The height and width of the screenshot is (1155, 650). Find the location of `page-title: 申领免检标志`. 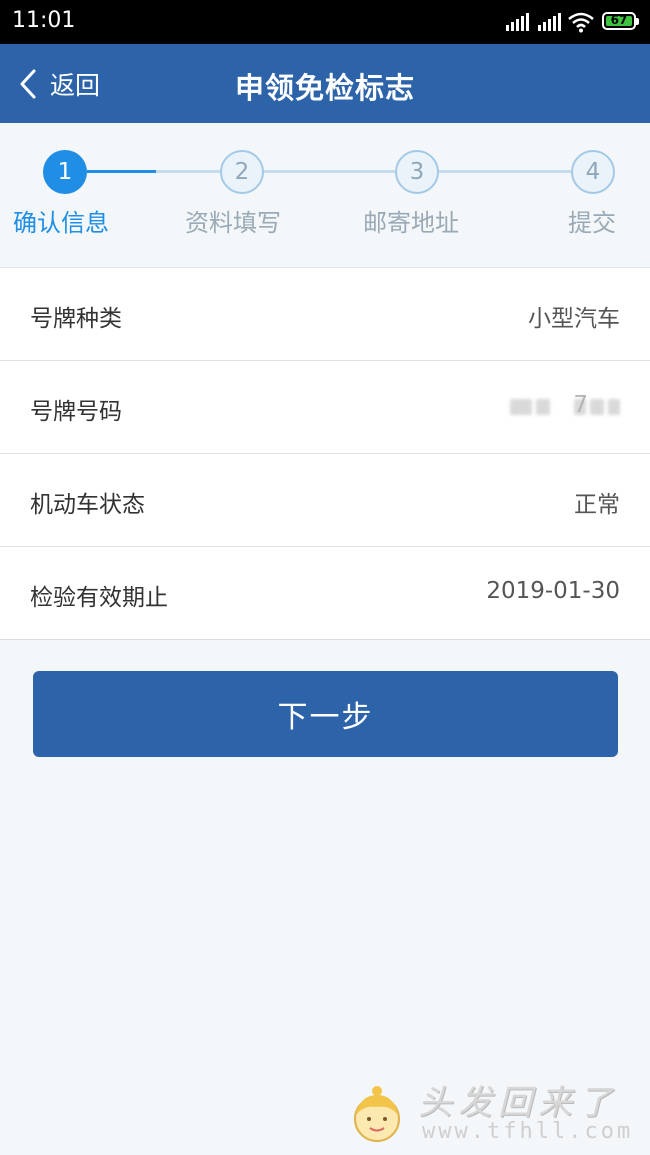

page-title: 申领免检标志 is located at coordinates (324, 88).